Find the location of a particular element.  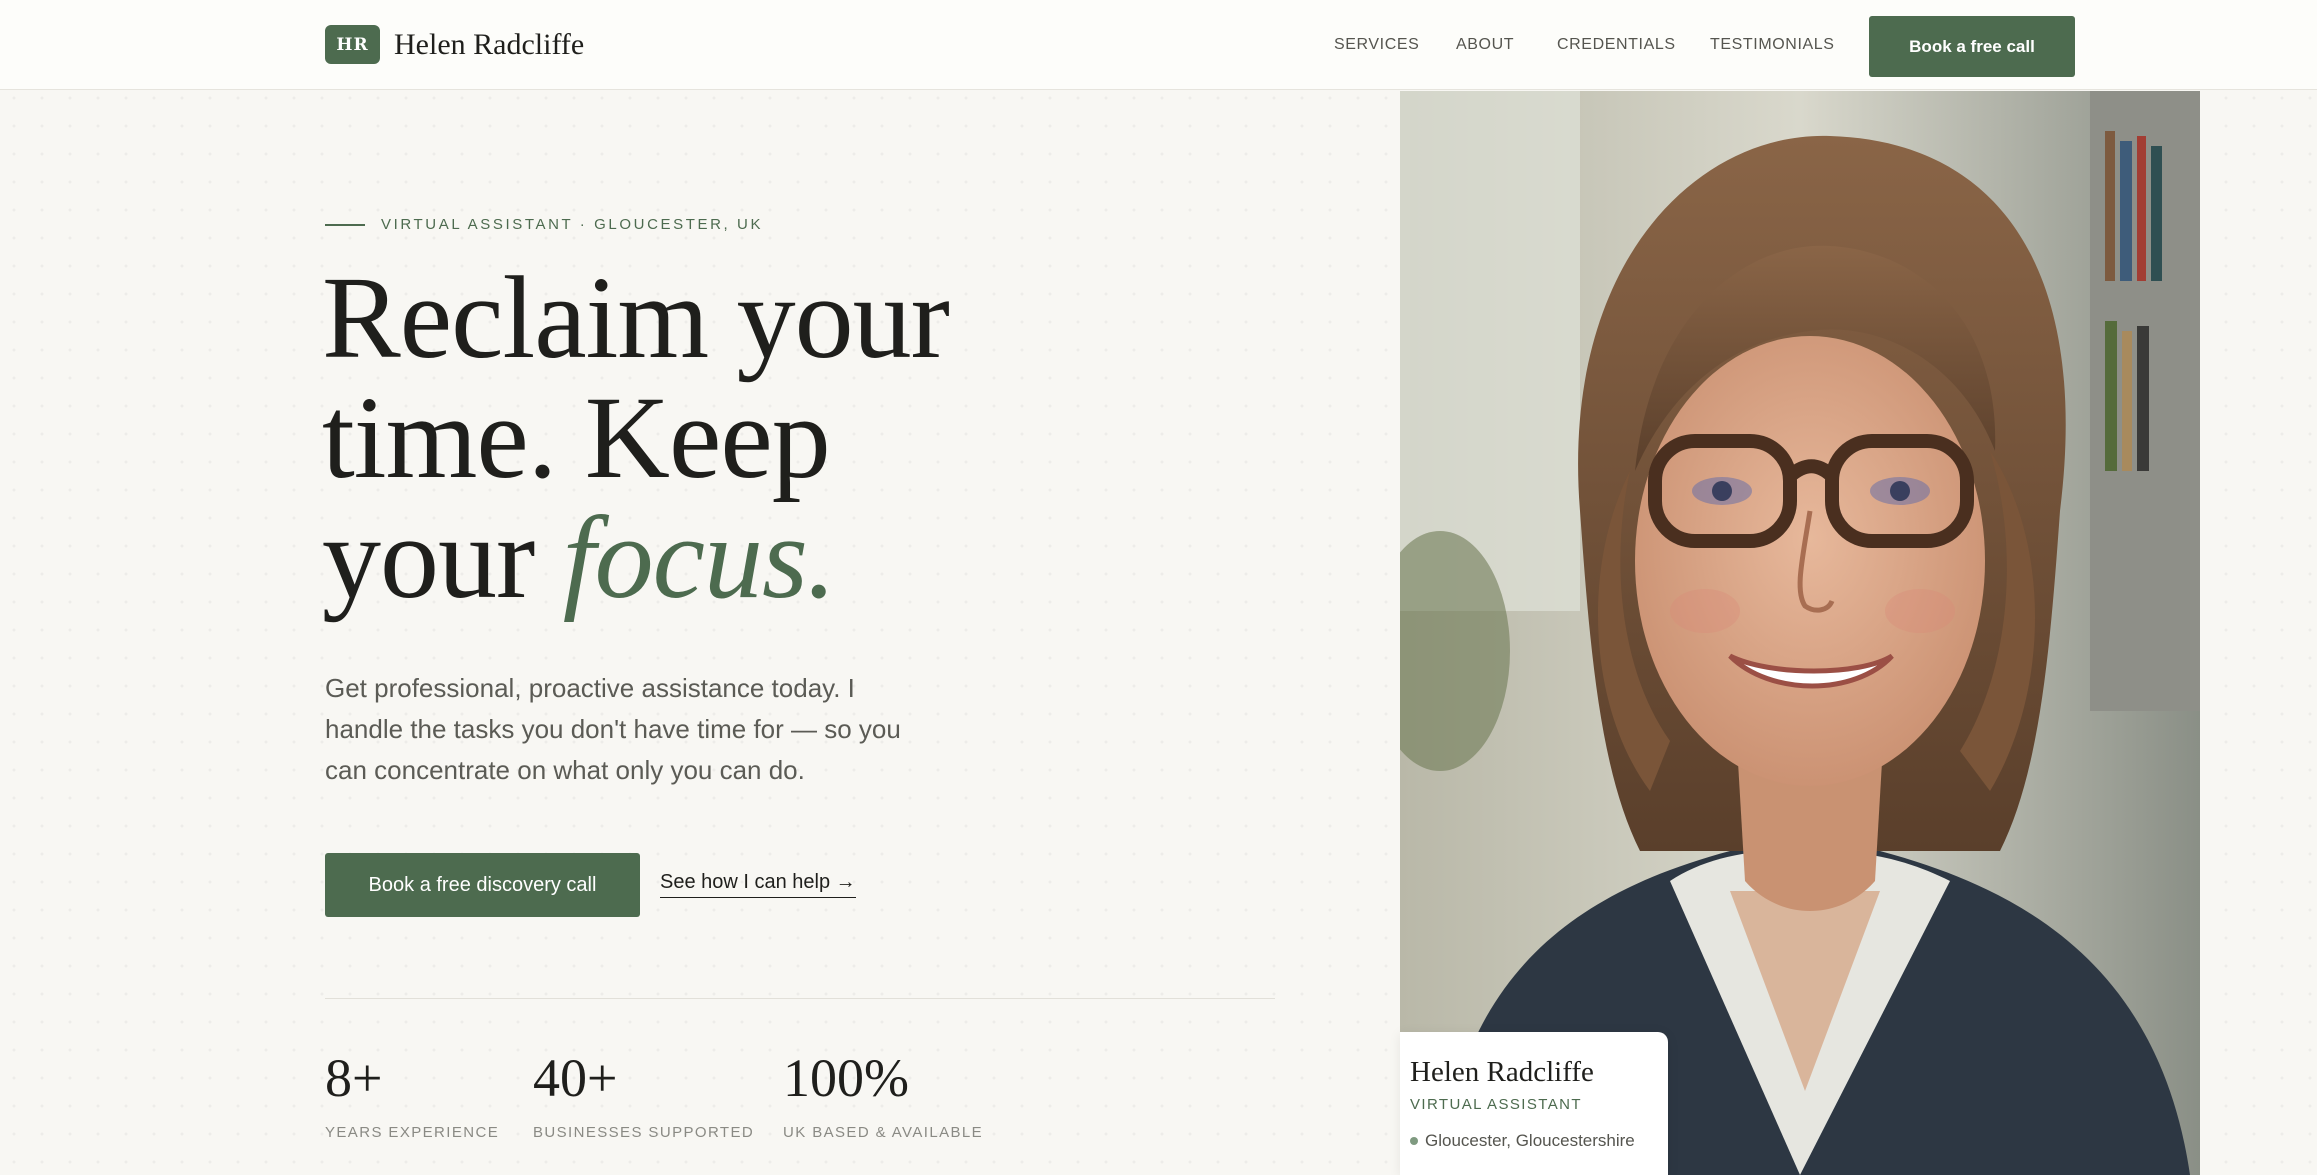

caption-location: Gloucester, Gloucestershire is located at coordinates (1522, 1141).